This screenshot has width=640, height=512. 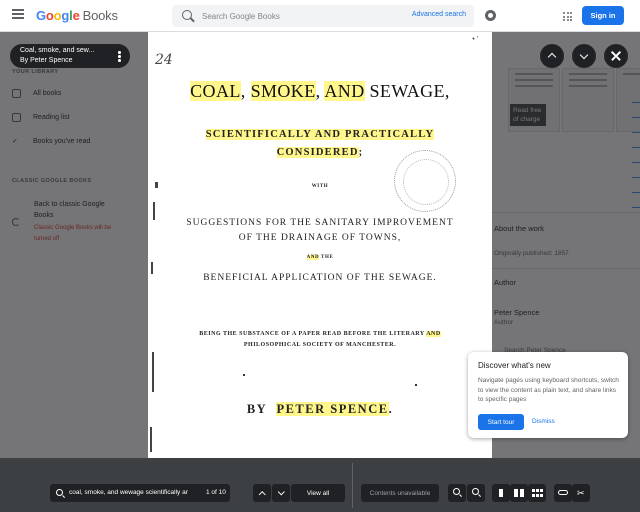 I want to click on check-icon: ✓, so click(x=15, y=141).